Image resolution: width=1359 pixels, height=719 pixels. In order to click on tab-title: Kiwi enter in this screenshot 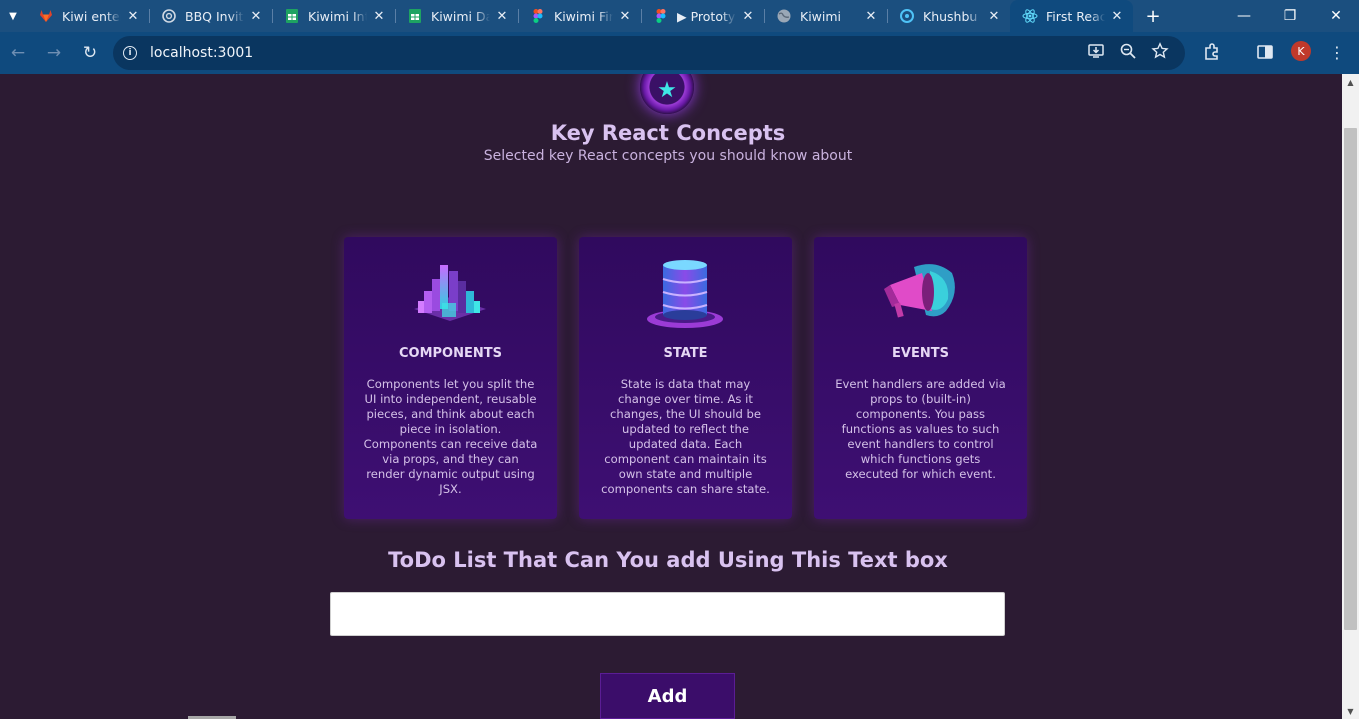, I will do `click(91, 16)`.